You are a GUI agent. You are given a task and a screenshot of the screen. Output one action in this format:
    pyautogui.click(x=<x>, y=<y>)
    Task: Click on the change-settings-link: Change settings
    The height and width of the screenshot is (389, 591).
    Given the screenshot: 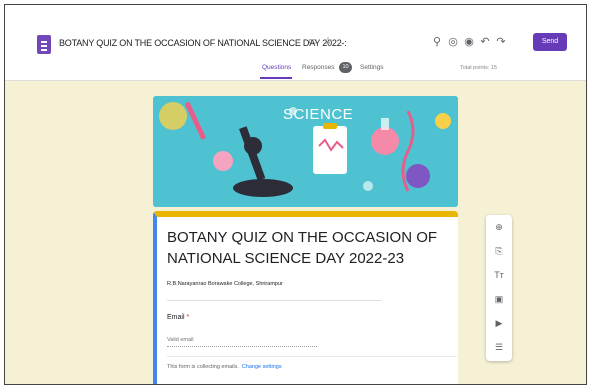 What is the action you would take?
    pyautogui.click(x=262, y=367)
    